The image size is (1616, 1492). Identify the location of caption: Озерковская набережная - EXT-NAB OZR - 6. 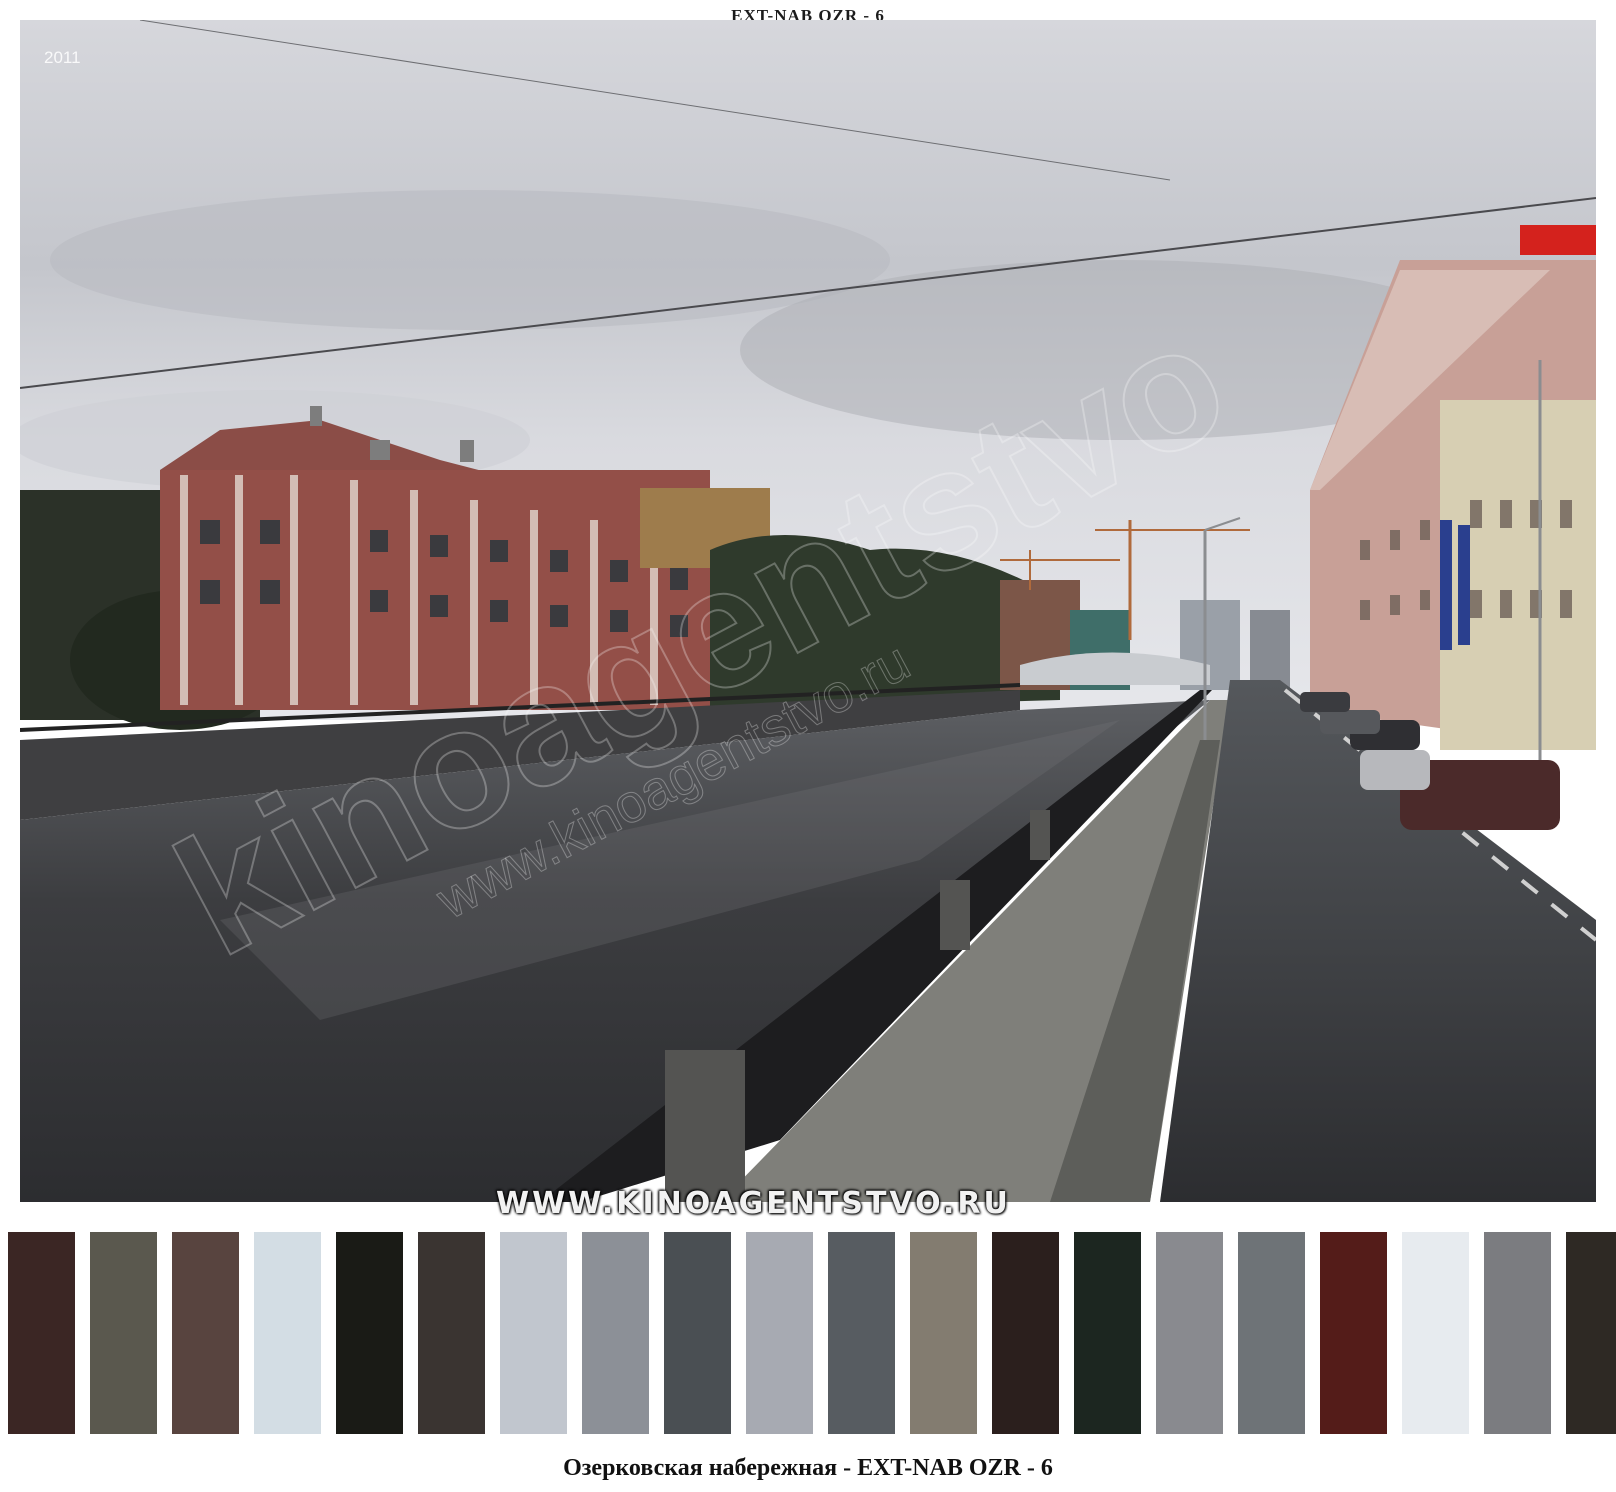
(808, 1468).